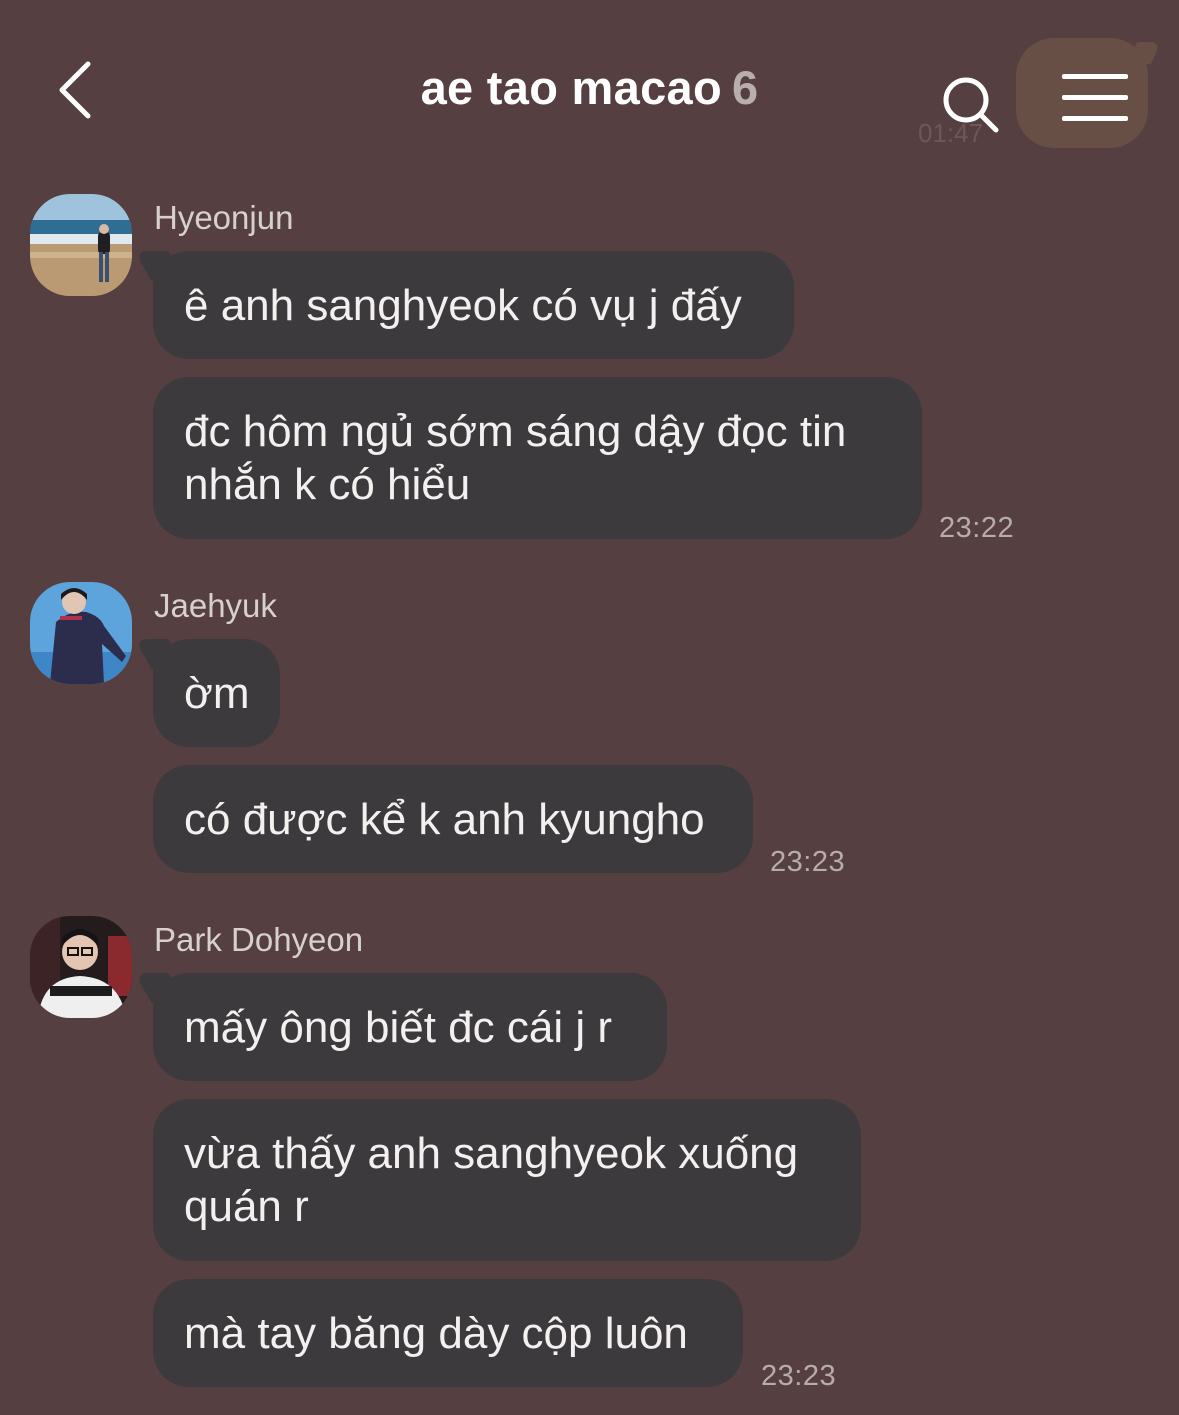 This screenshot has width=1179, height=1415. I want to click on message-text: vừa thấy anh sanghyeok xuống quán r, so click(491, 1180).